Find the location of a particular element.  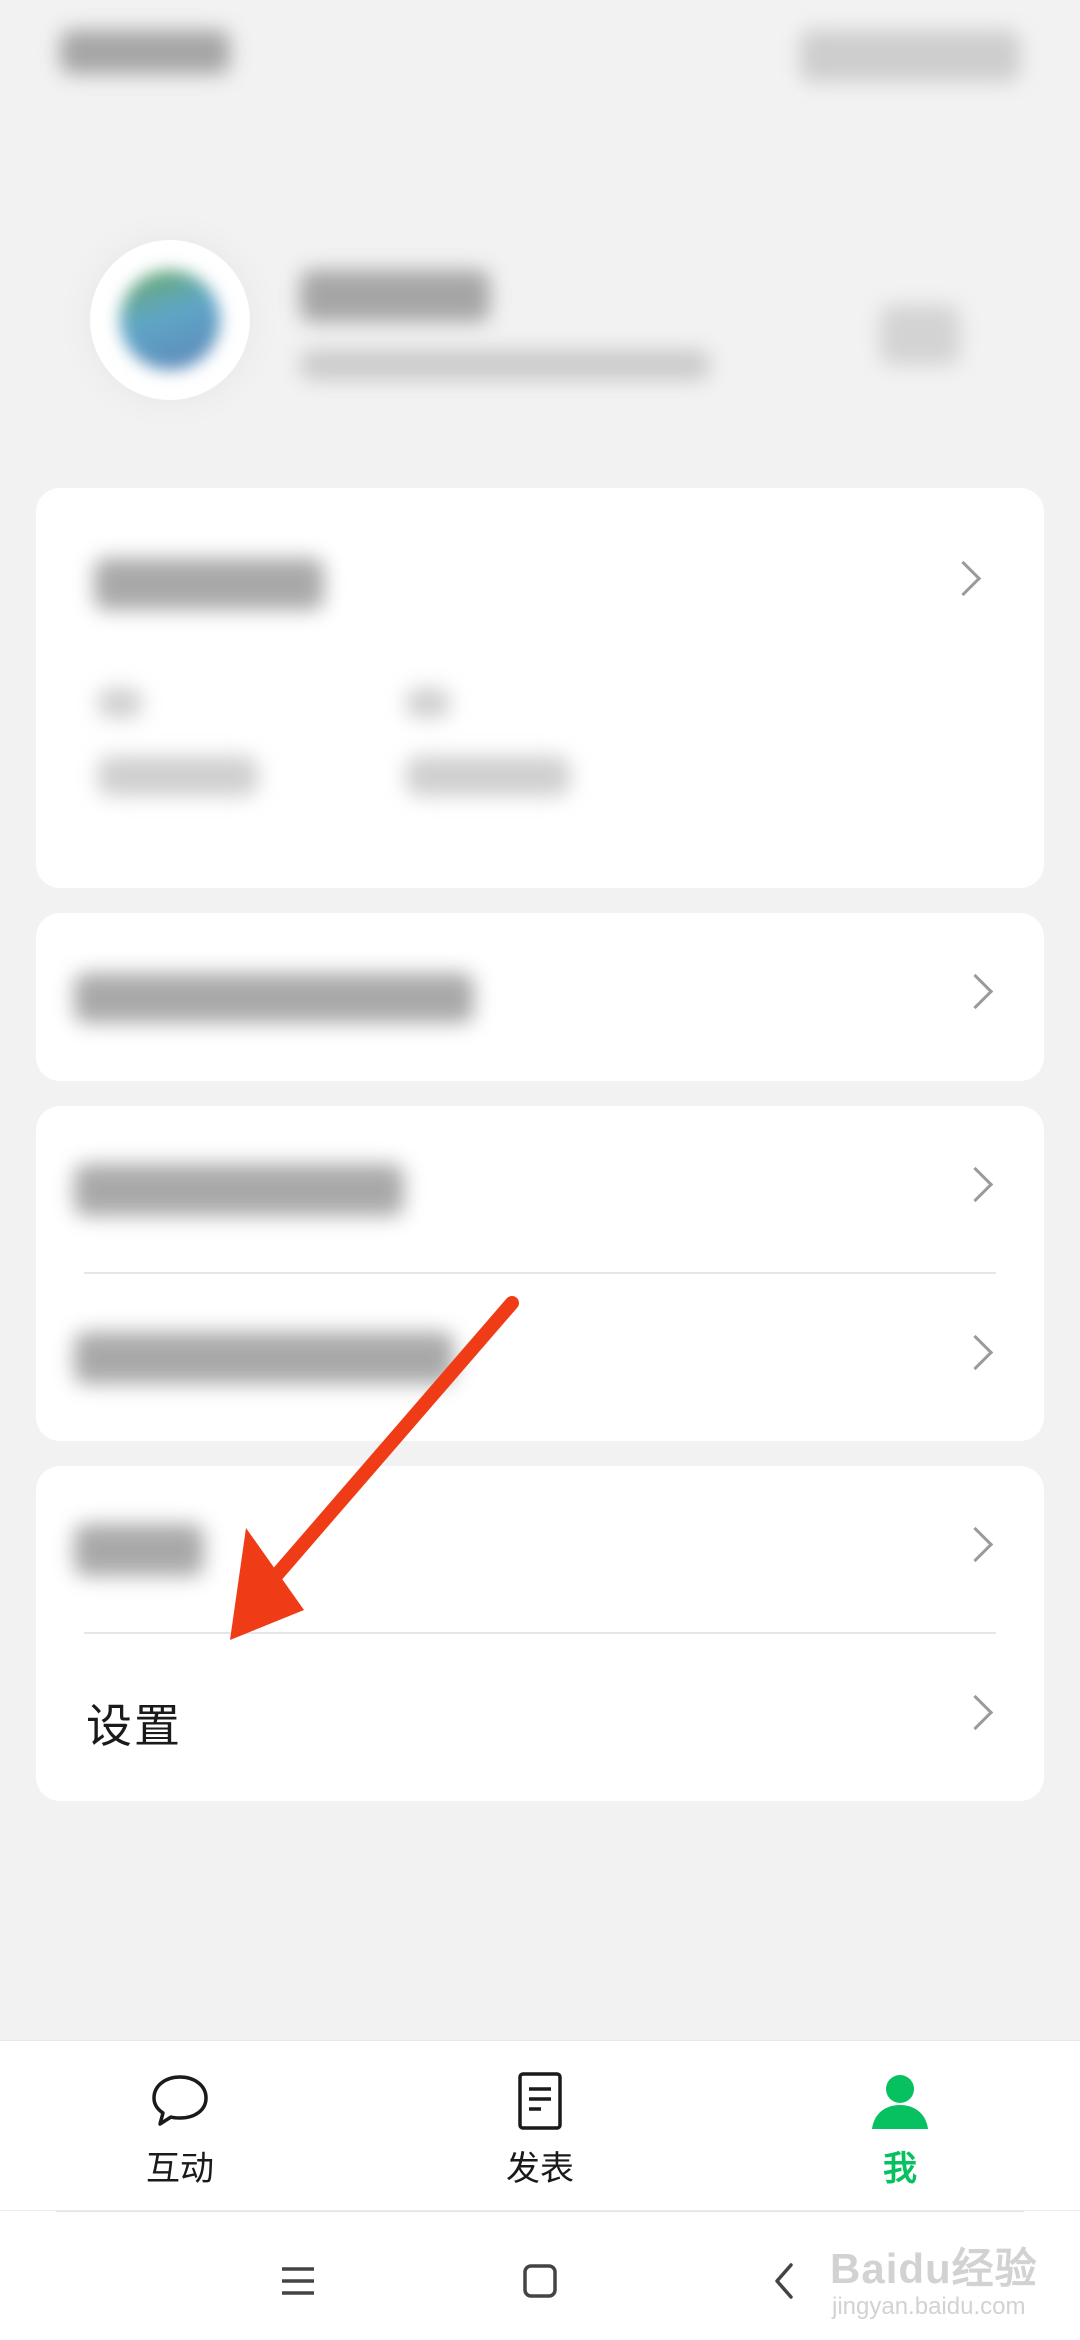

watermark-url: jingyan.baidu.com is located at coordinates (929, 2306).